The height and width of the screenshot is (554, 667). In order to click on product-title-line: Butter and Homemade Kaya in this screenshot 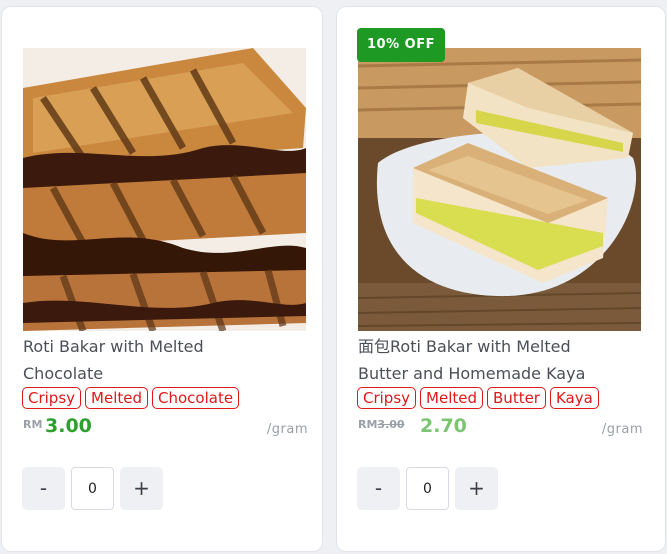, I will do `click(472, 373)`.